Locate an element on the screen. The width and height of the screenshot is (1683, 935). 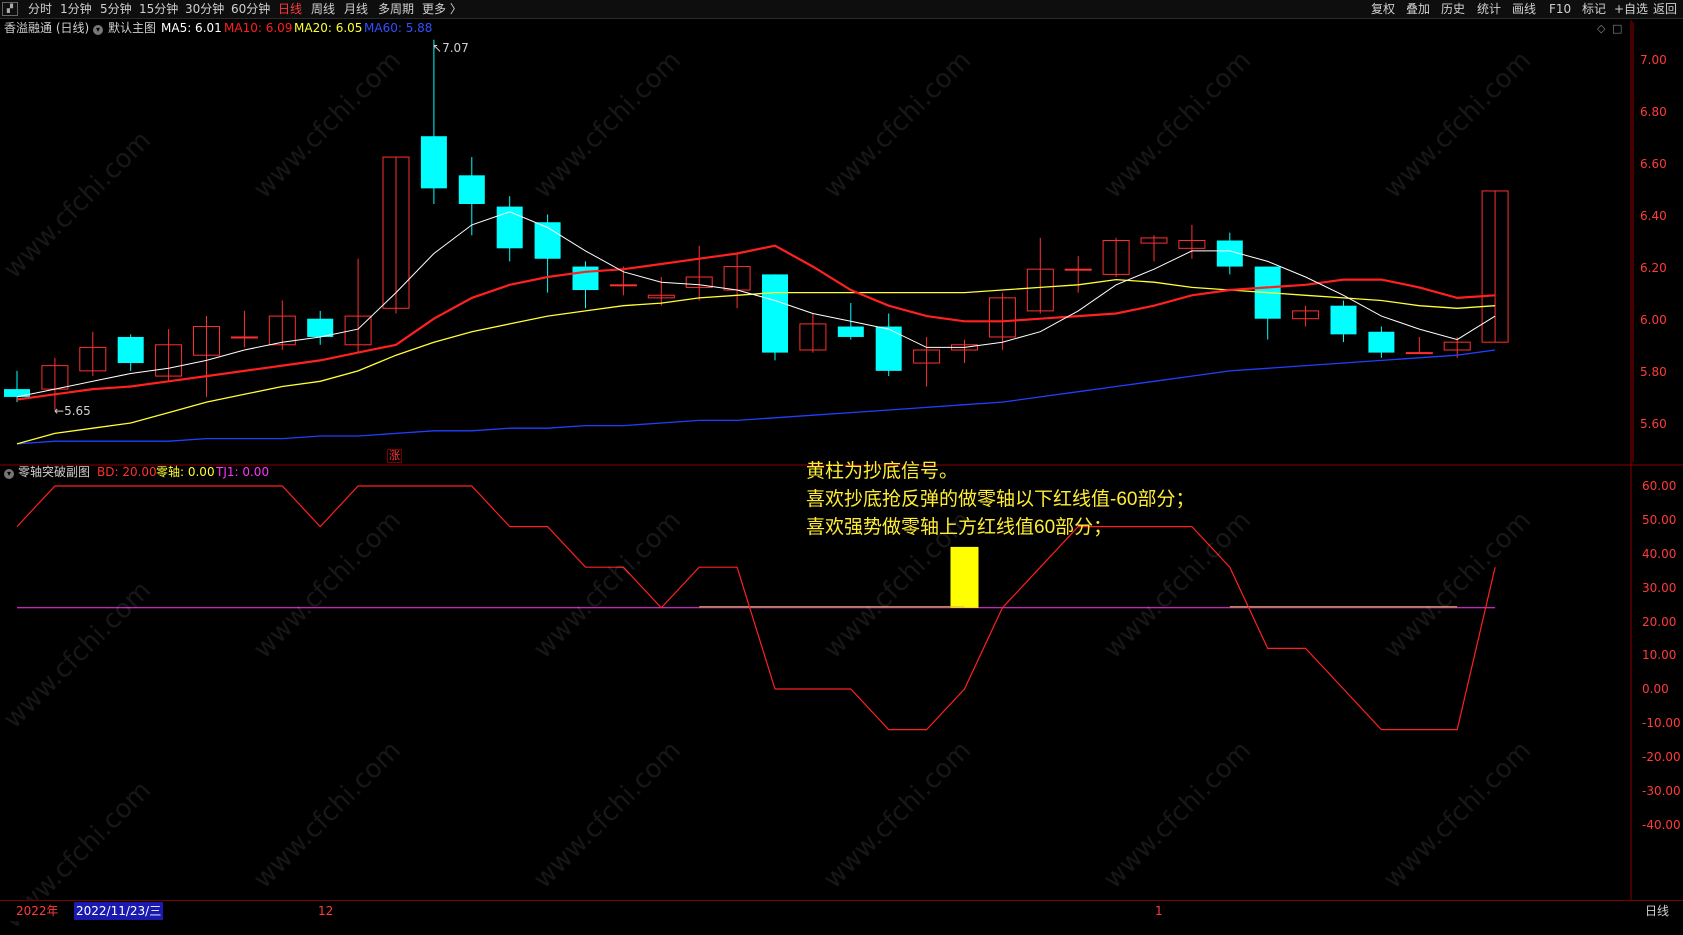
high-price-marker: ↖7.07 is located at coordinates (450, 48).